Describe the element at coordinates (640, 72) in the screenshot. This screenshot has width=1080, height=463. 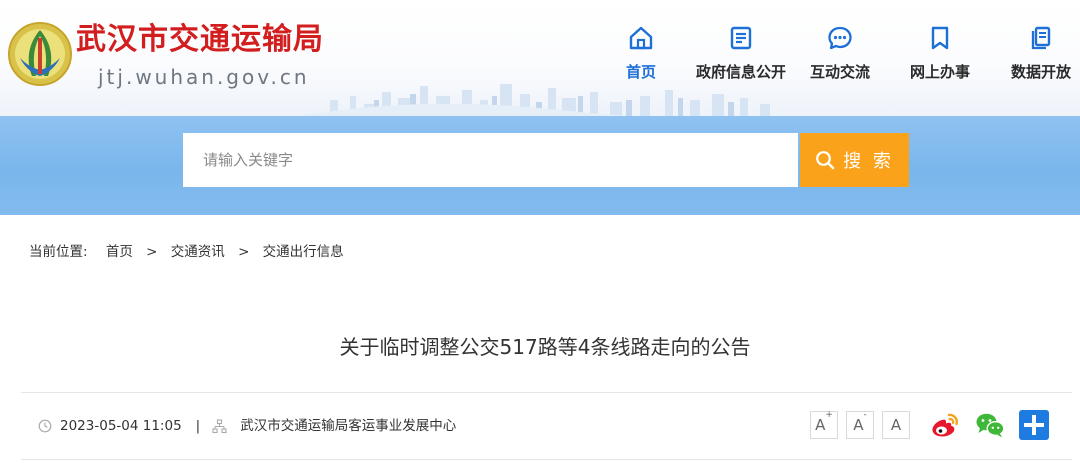
I see `nav-label-home: 首页` at that location.